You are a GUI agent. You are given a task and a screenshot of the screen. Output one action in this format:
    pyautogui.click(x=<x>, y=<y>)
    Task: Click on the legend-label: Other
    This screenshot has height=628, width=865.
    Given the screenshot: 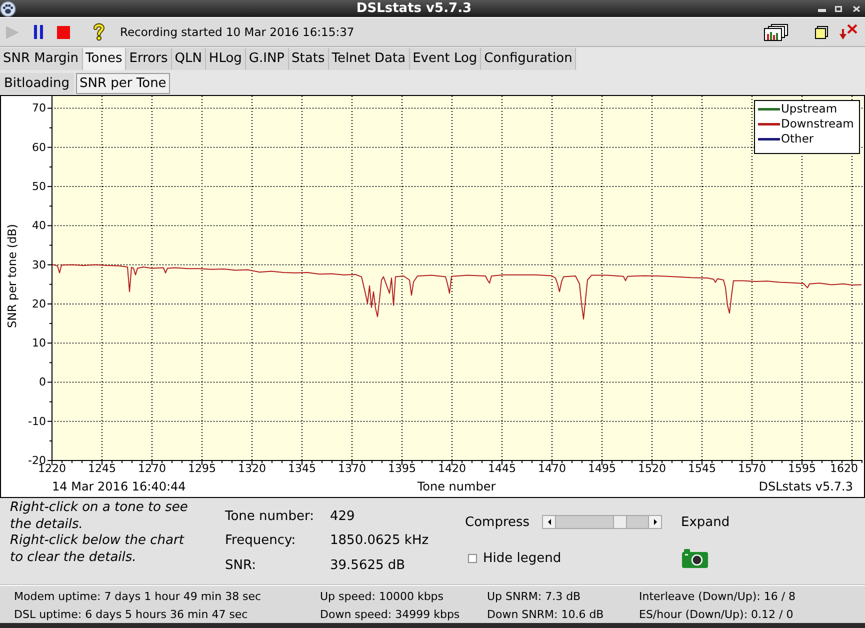 What is the action you would take?
    pyautogui.click(x=797, y=139)
    